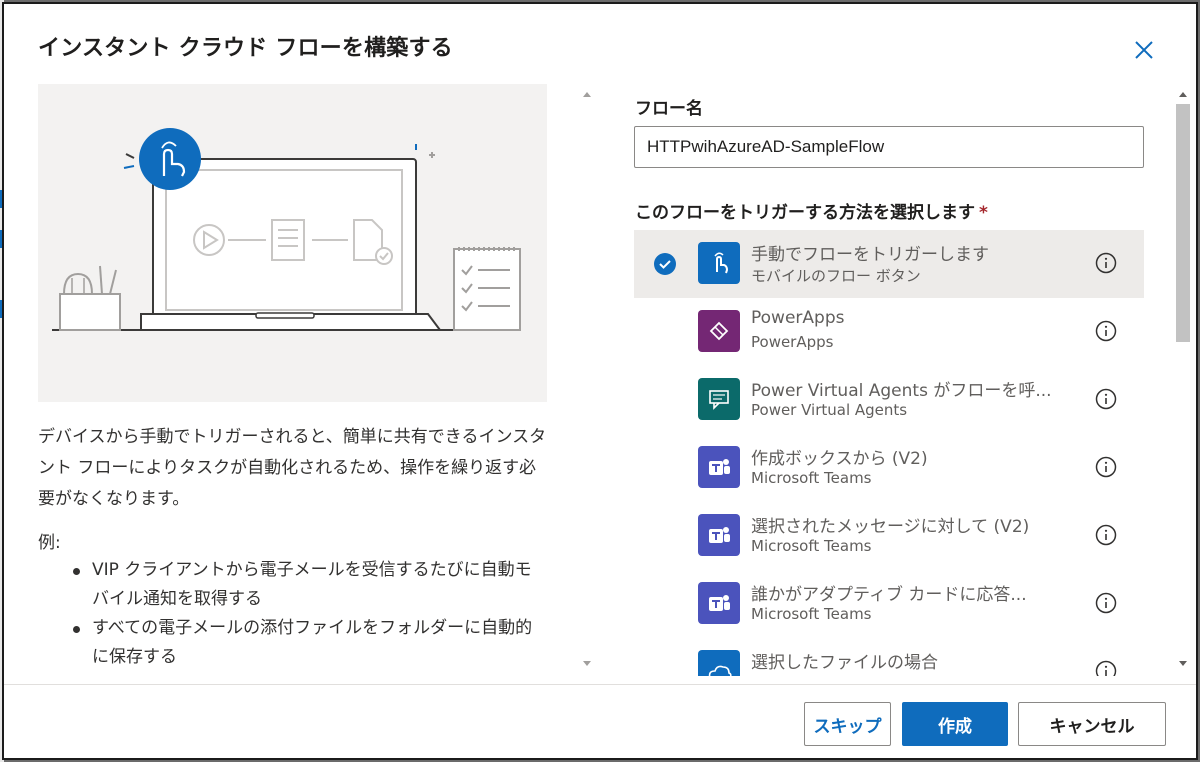  I want to click on trigger-item-selected-file: 選択したファイルの場合, so click(889, 657).